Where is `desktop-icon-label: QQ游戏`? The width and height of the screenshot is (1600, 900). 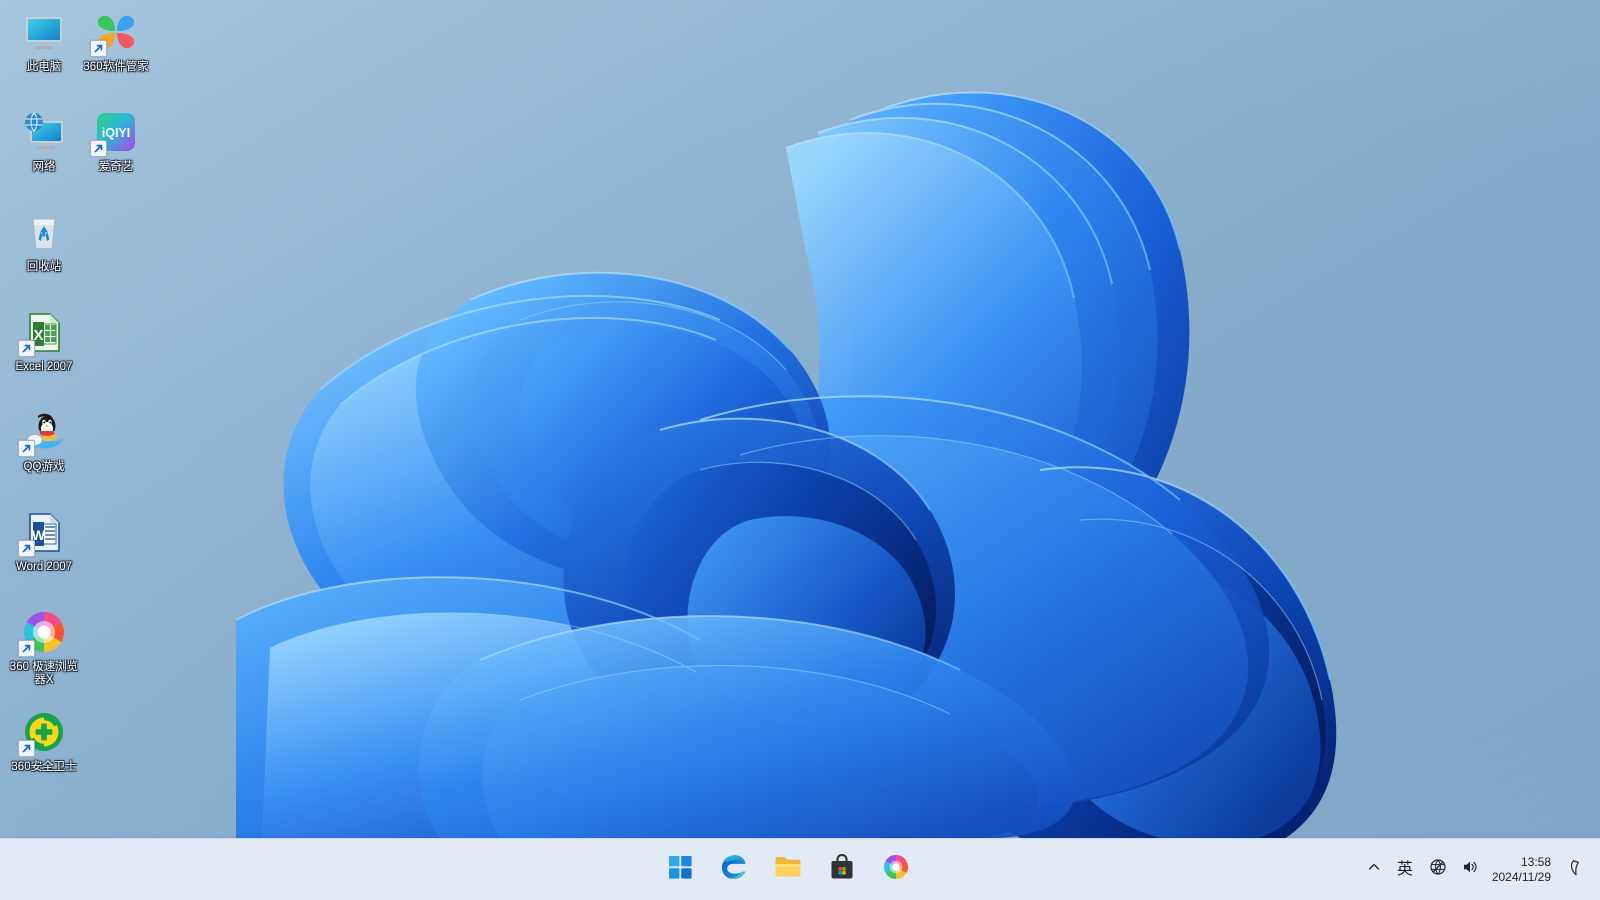 desktop-icon-label: QQ游戏 is located at coordinates (44, 467).